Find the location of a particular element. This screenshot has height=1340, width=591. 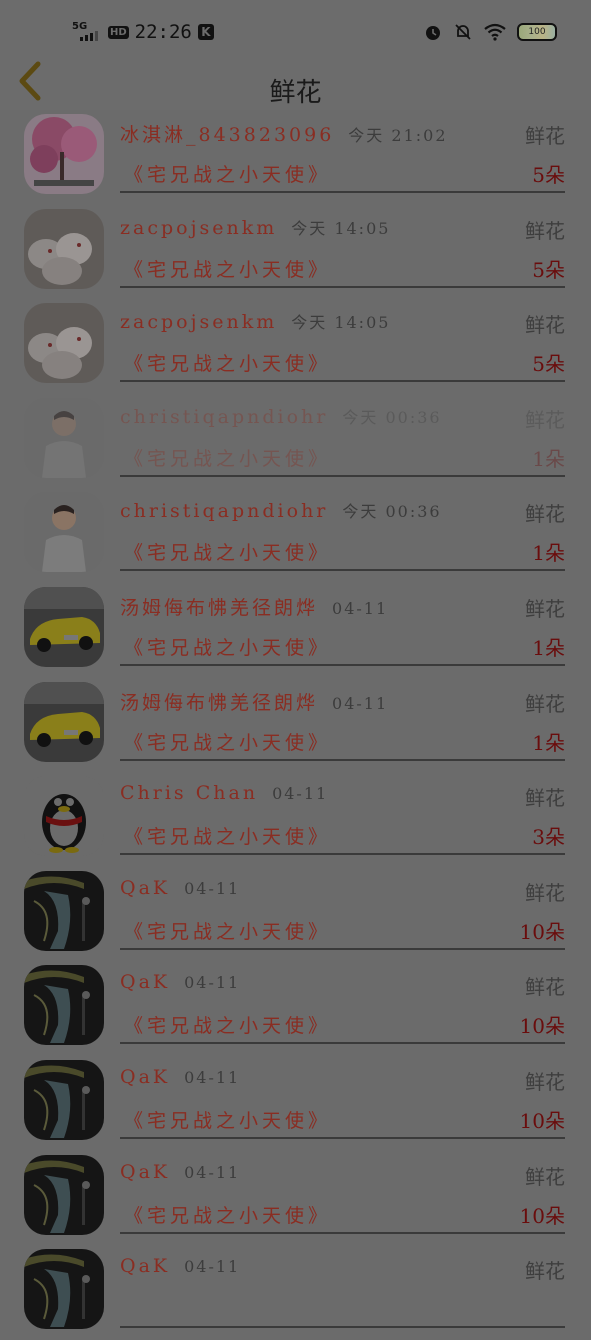

sender-name: zacpojsenkm 今天 14:05 is located at coordinates (255, 227).